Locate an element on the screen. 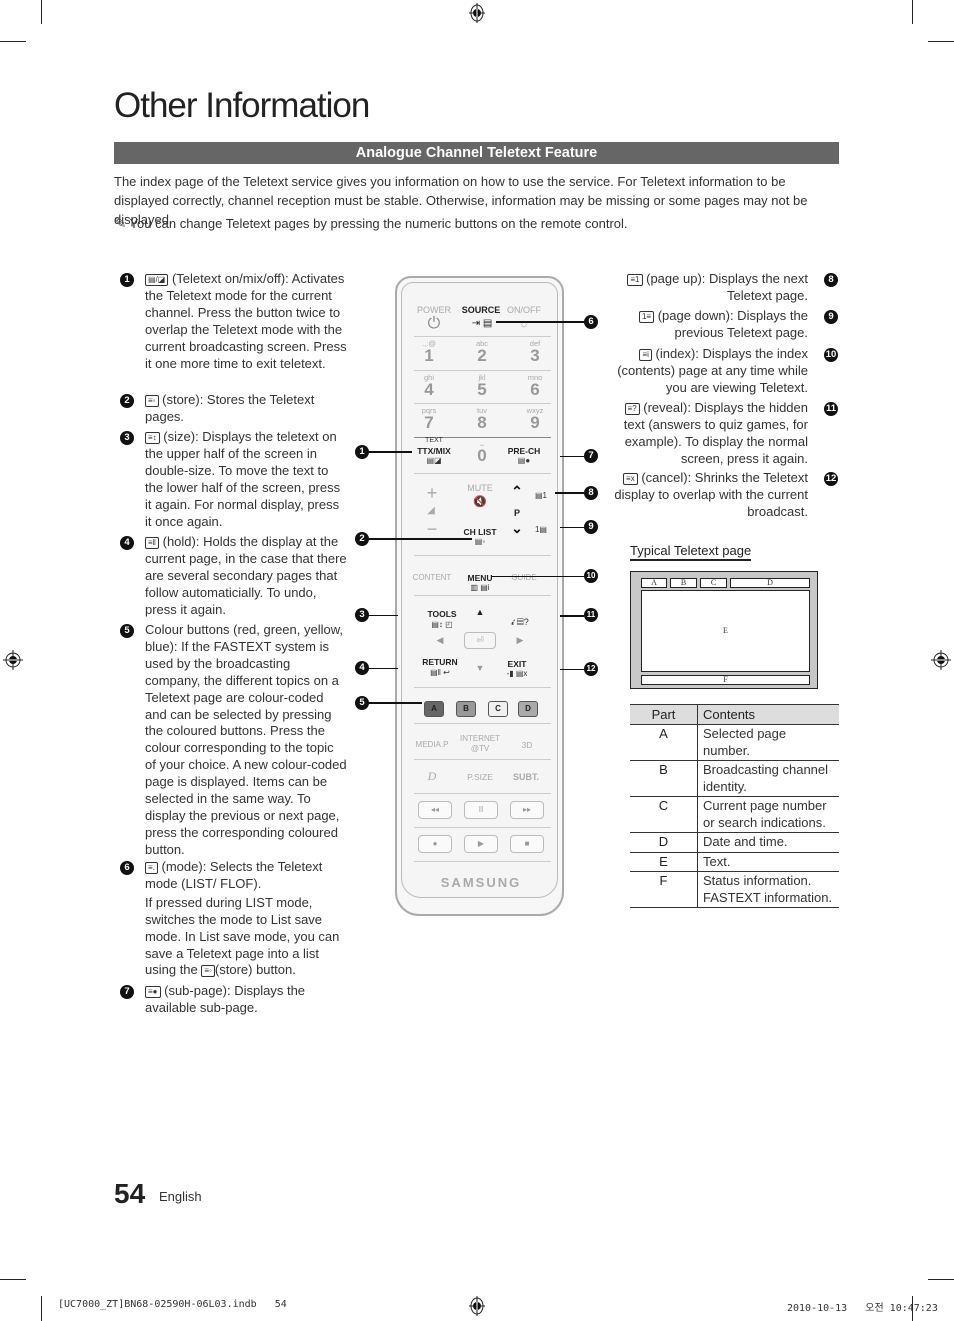  column-header-part: Part is located at coordinates (664, 714).